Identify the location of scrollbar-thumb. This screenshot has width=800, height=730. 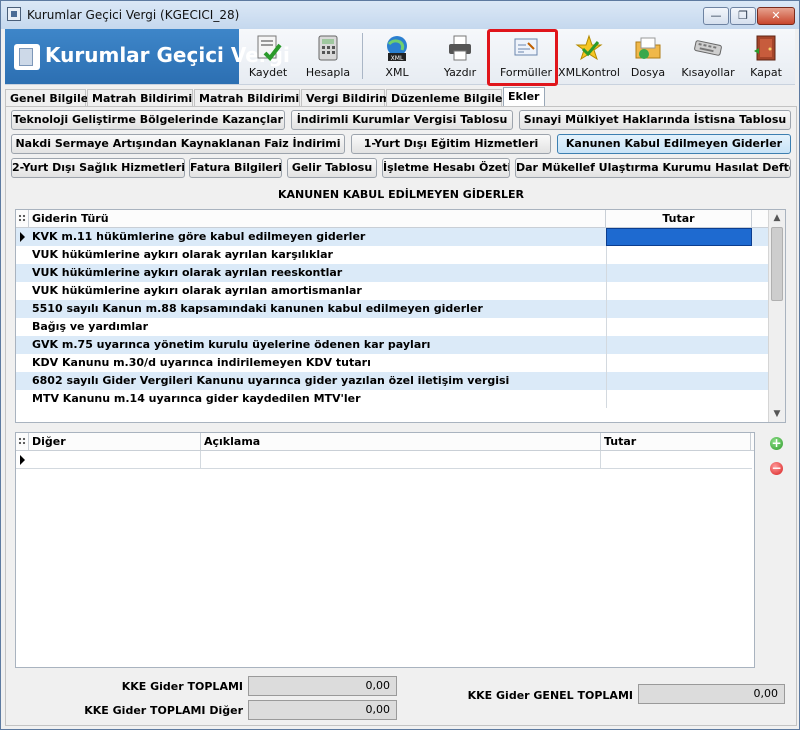
(777, 264).